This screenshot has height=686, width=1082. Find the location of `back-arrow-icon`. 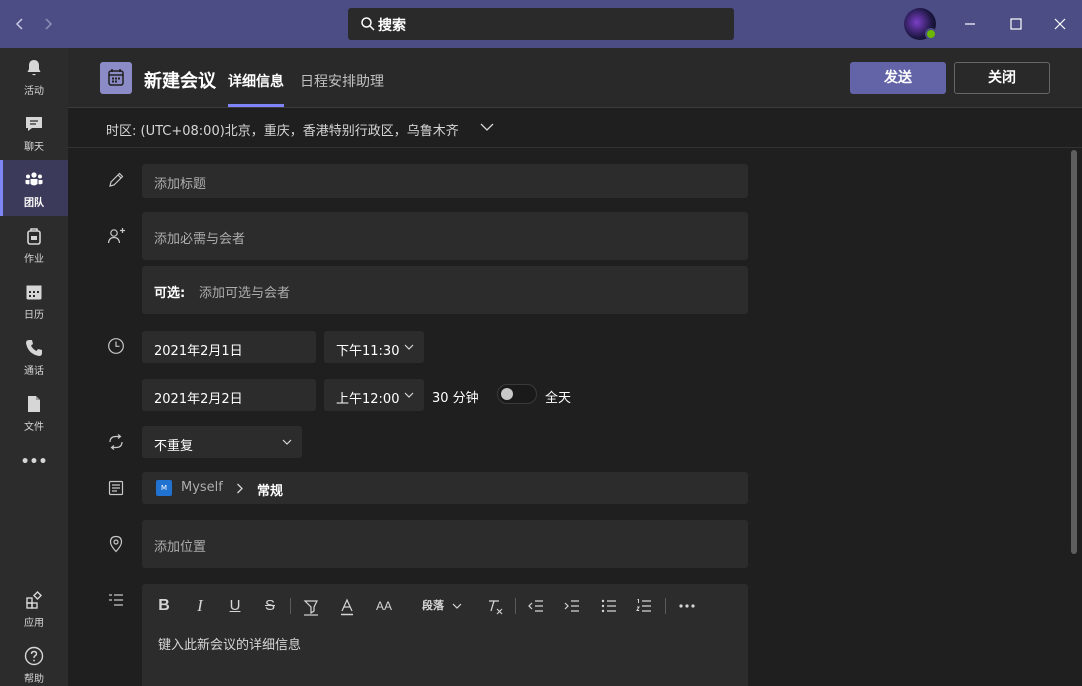

back-arrow-icon is located at coordinates (20, 24).